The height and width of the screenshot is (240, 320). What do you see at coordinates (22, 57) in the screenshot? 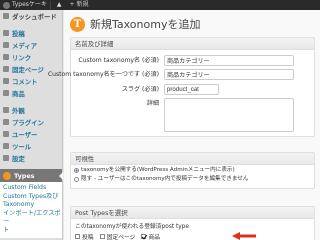
I see `menu-links-label: リンク` at bounding box center [22, 57].